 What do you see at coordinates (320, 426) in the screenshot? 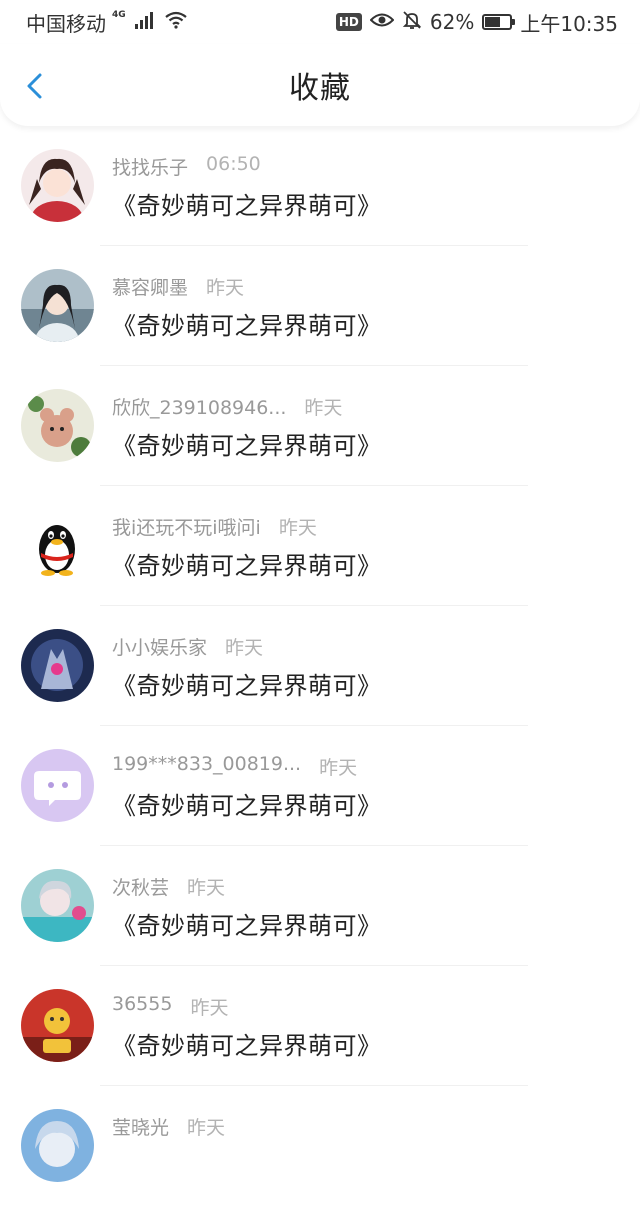
I see `list-item: 欣欣_239108946... 昨天 《奇妙萌可之异界萌可》` at bounding box center [320, 426].